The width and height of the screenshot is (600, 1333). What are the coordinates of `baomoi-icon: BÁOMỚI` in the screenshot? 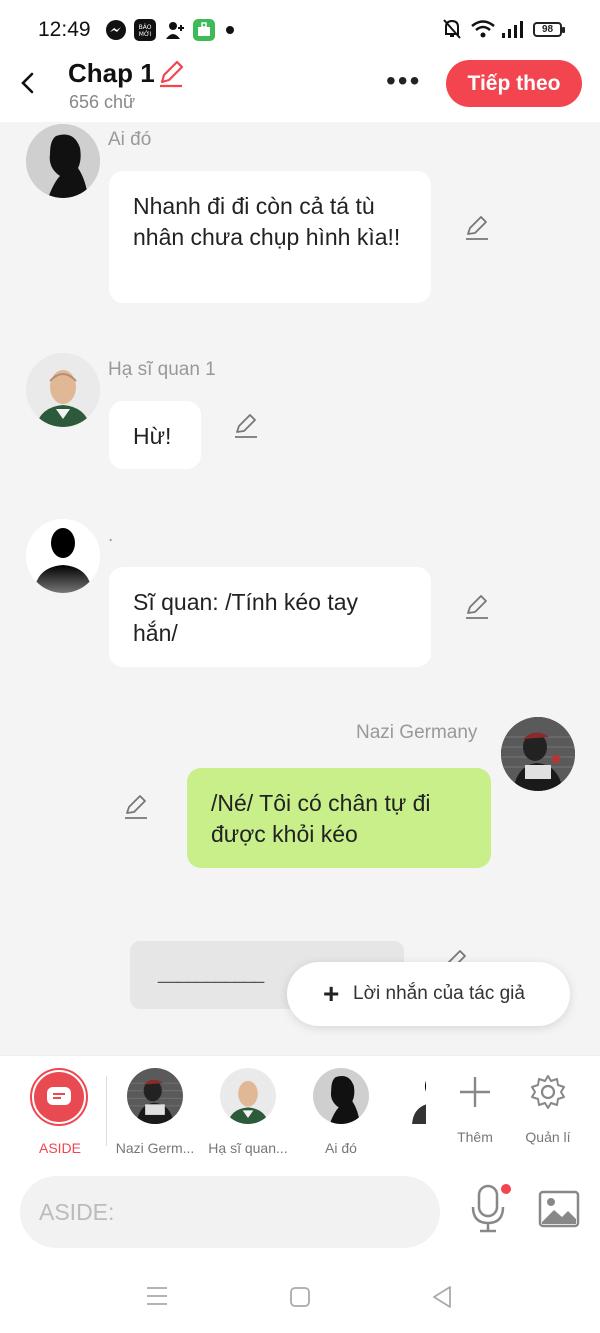 It's located at (145, 30).